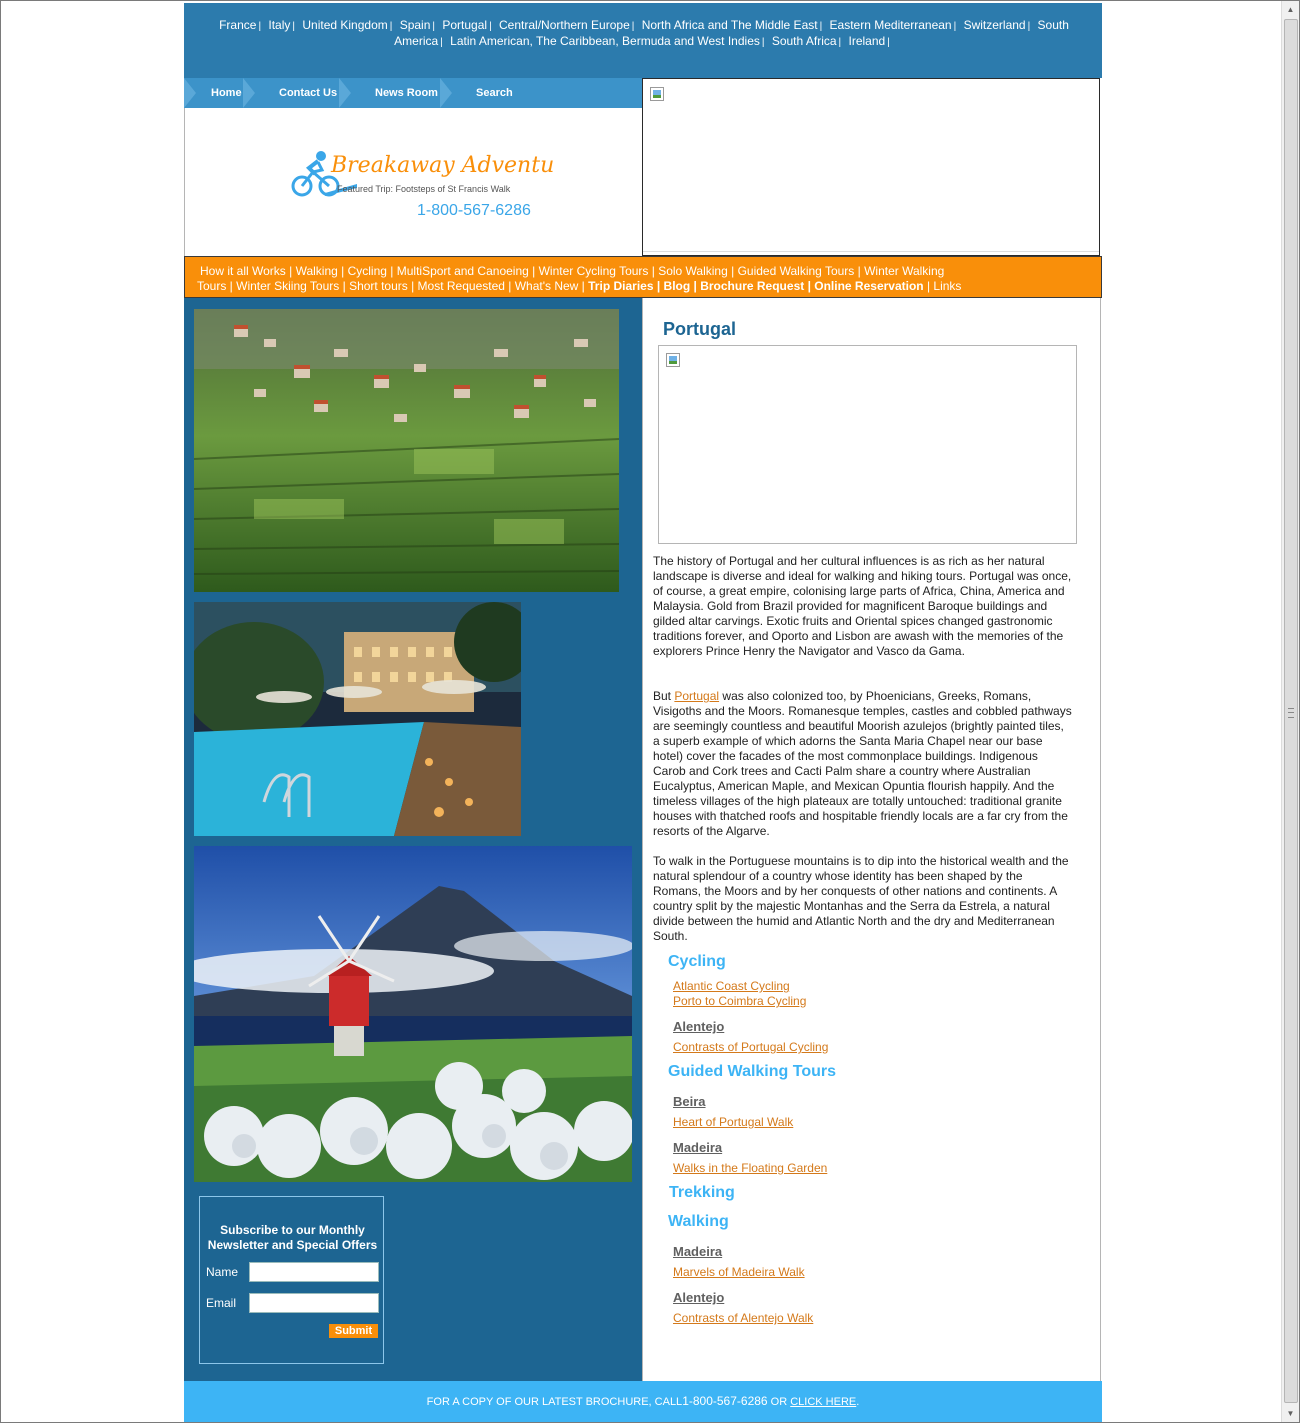 Image resolution: width=1300 pixels, height=1423 pixels. What do you see at coordinates (867, 41) in the screenshot?
I see `country-link-ireland: Ireland` at bounding box center [867, 41].